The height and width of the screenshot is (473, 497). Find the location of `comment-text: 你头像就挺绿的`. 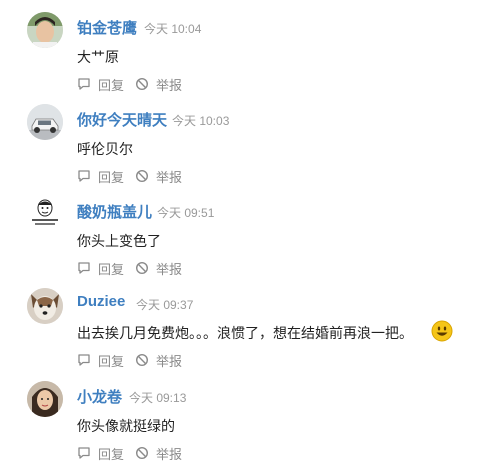

comment-text: 你头像就挺绿的 is located at coordinates (126, 426).